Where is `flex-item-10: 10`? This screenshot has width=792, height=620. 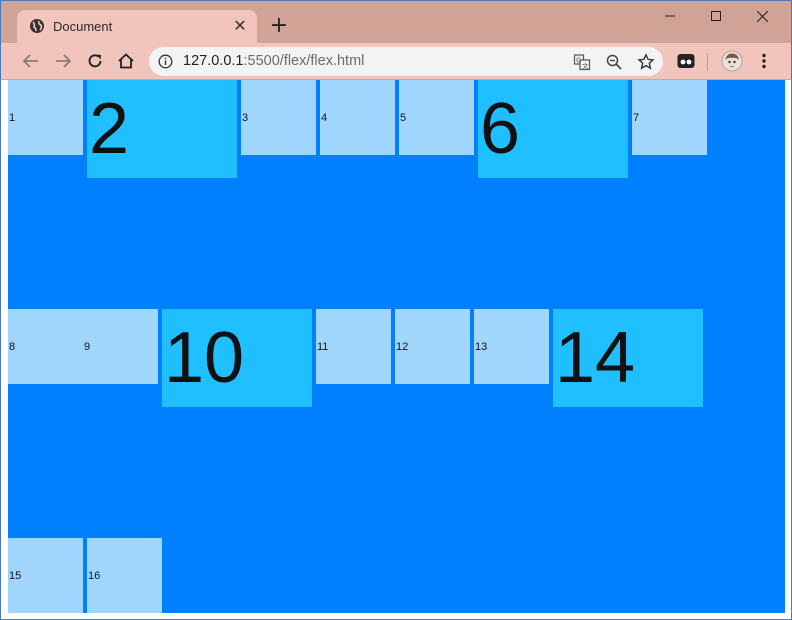
flex-item-10: 10 is located at coordinates (237, 358).